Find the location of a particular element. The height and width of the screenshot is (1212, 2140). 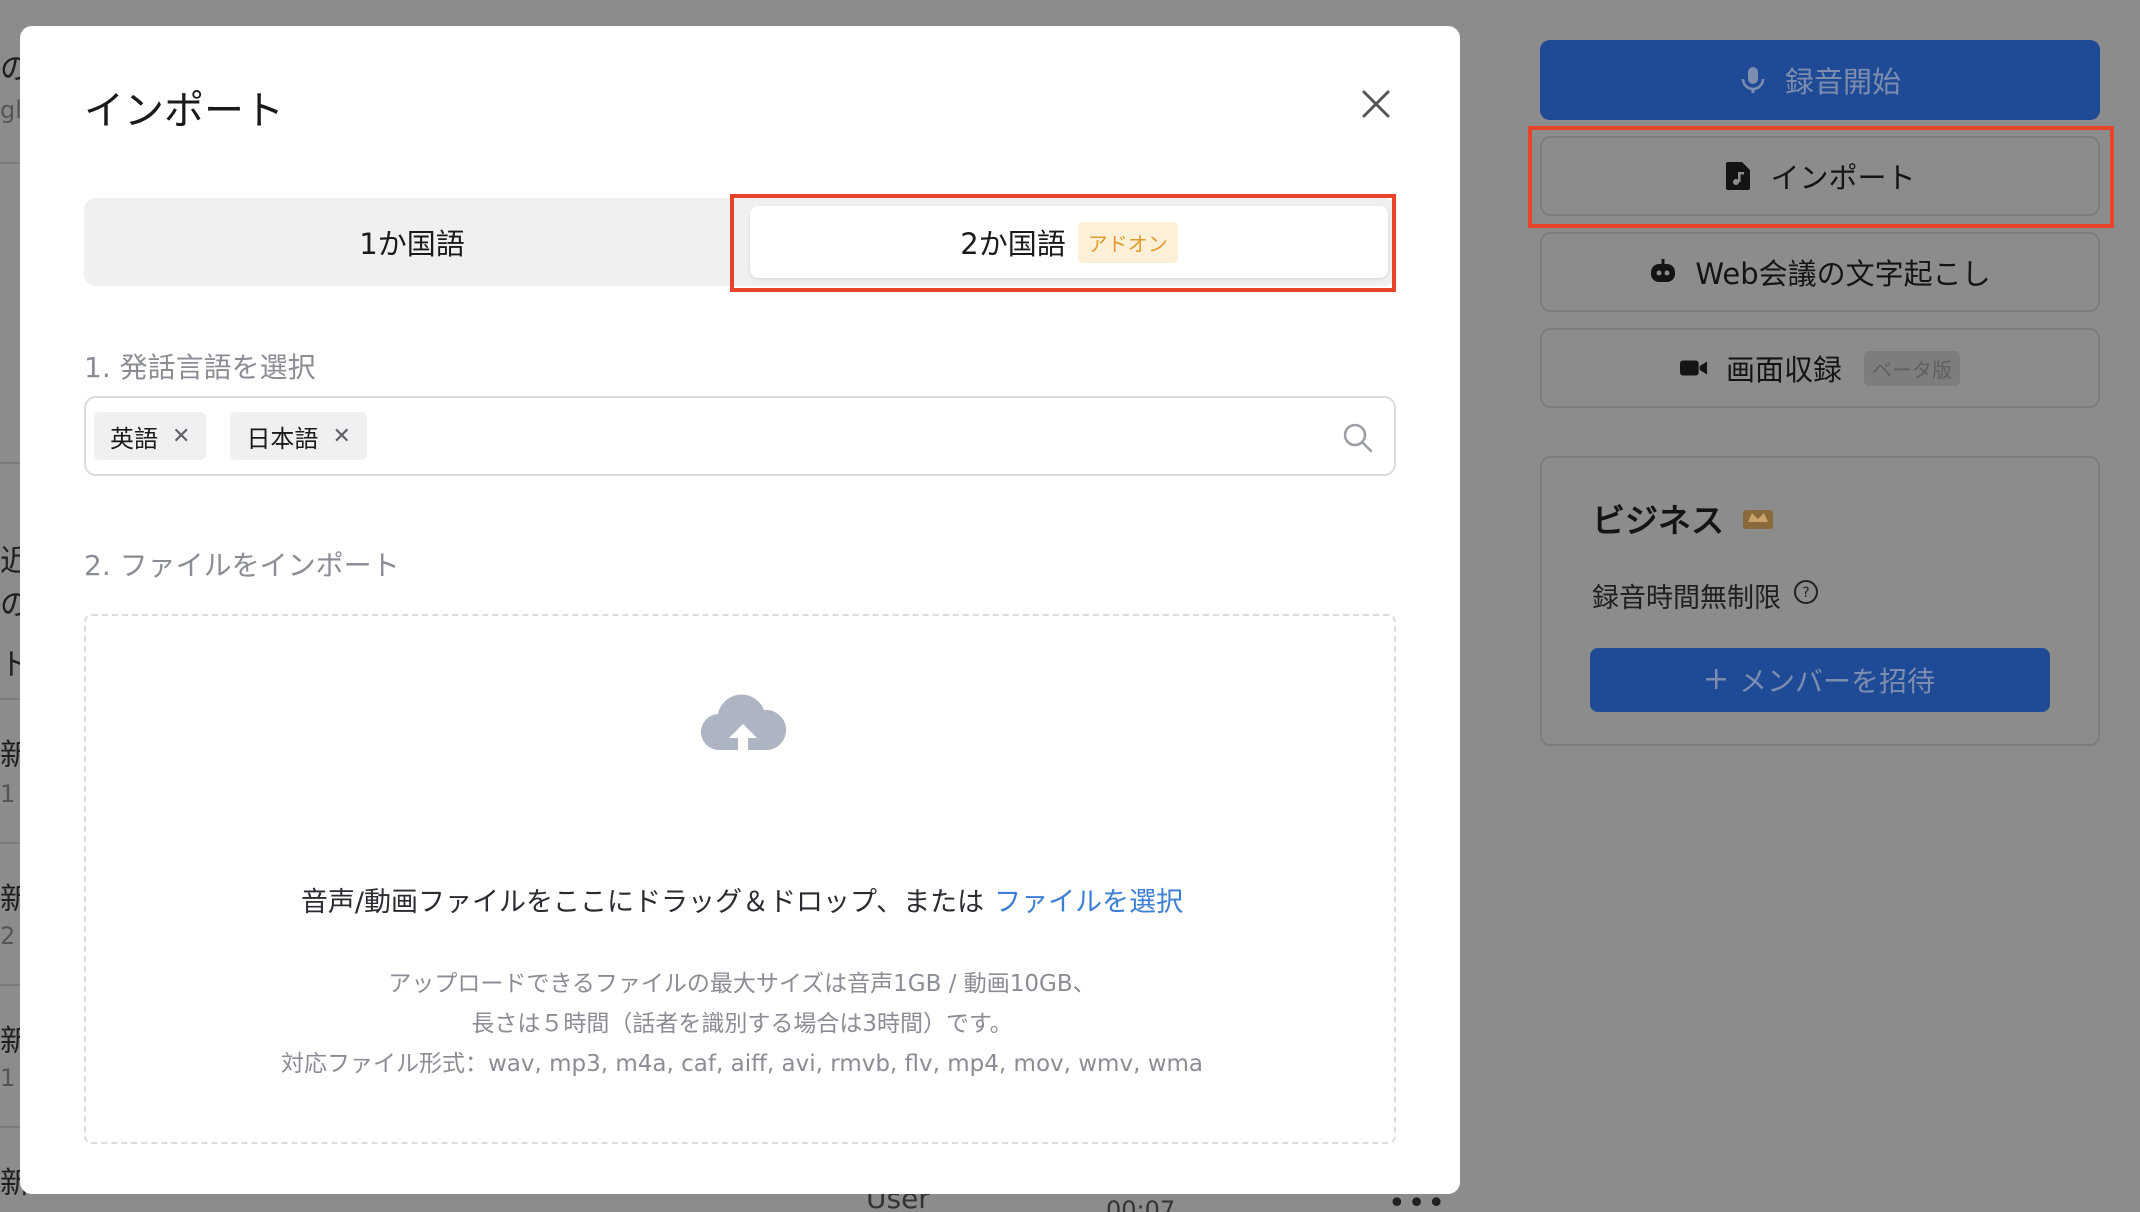

tab-monolingual: 1か国語 is located at coordinates (412, 242).